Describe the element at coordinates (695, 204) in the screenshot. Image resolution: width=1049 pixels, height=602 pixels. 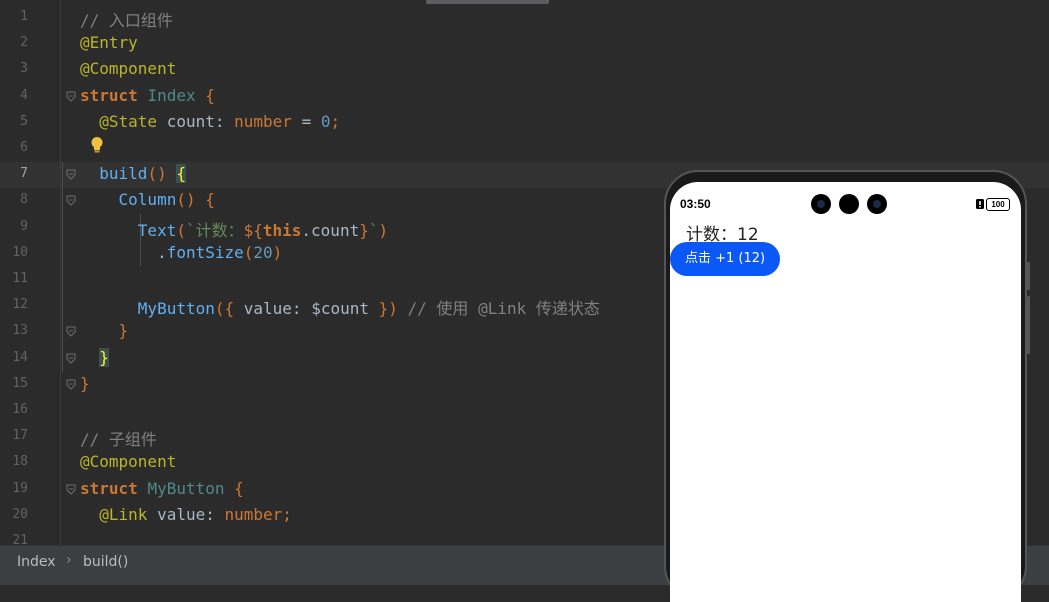
I see `status-time: 03:50` at that location.